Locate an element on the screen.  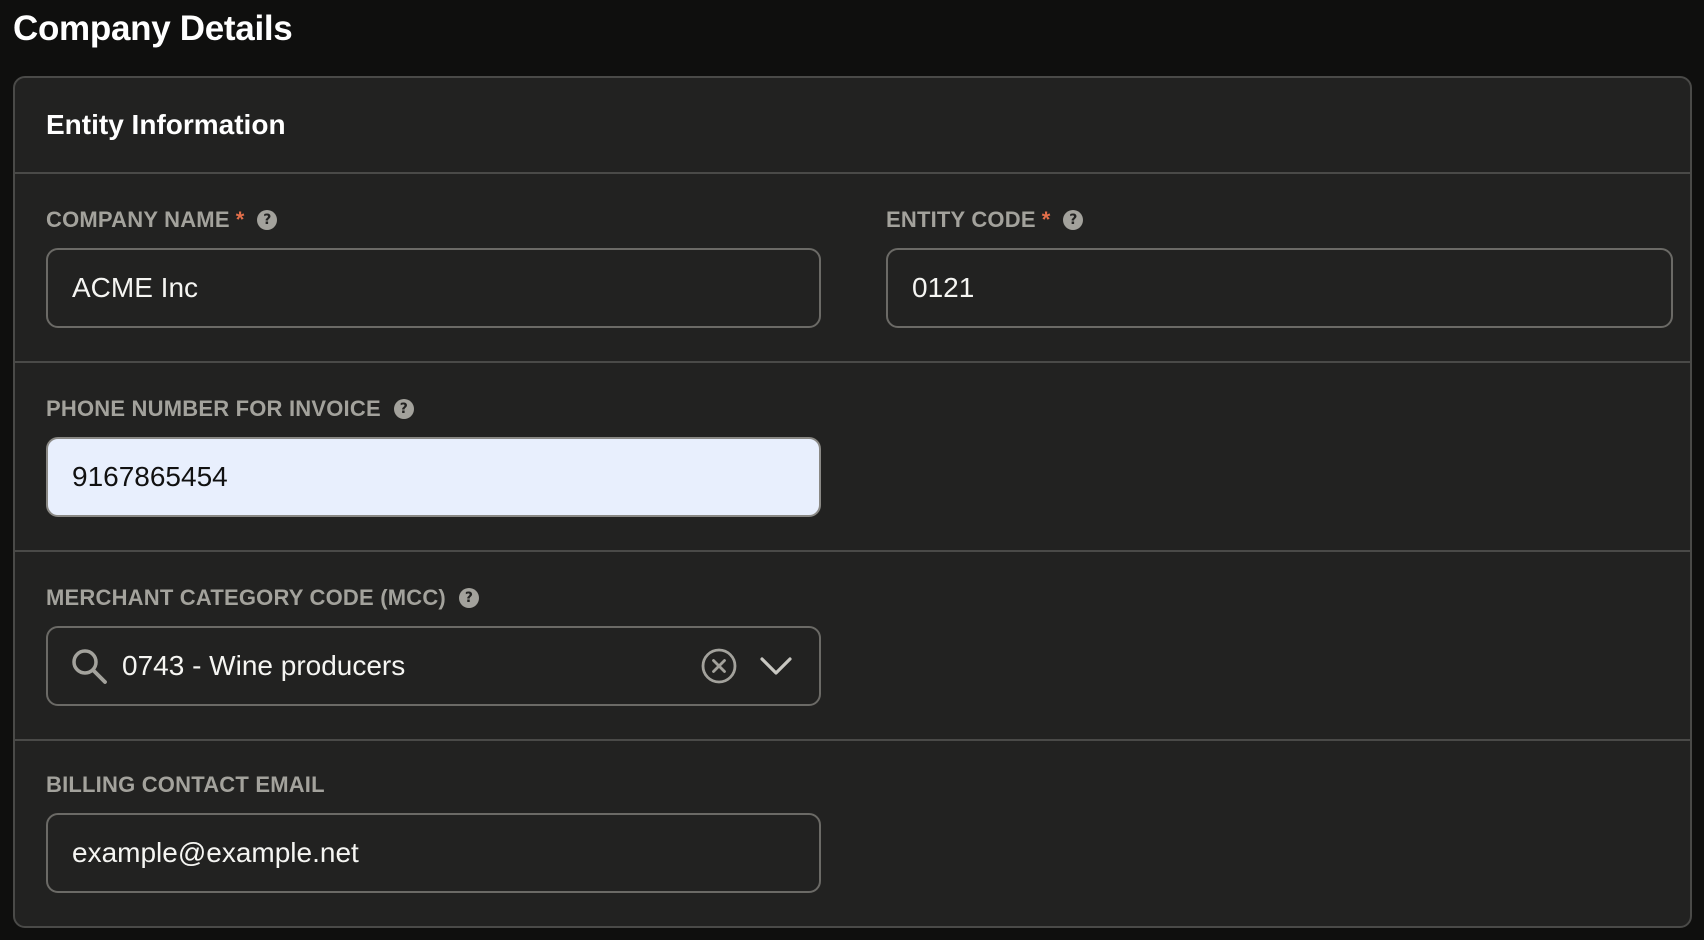
chevron-down-icon is located at coordinates (776, 666).